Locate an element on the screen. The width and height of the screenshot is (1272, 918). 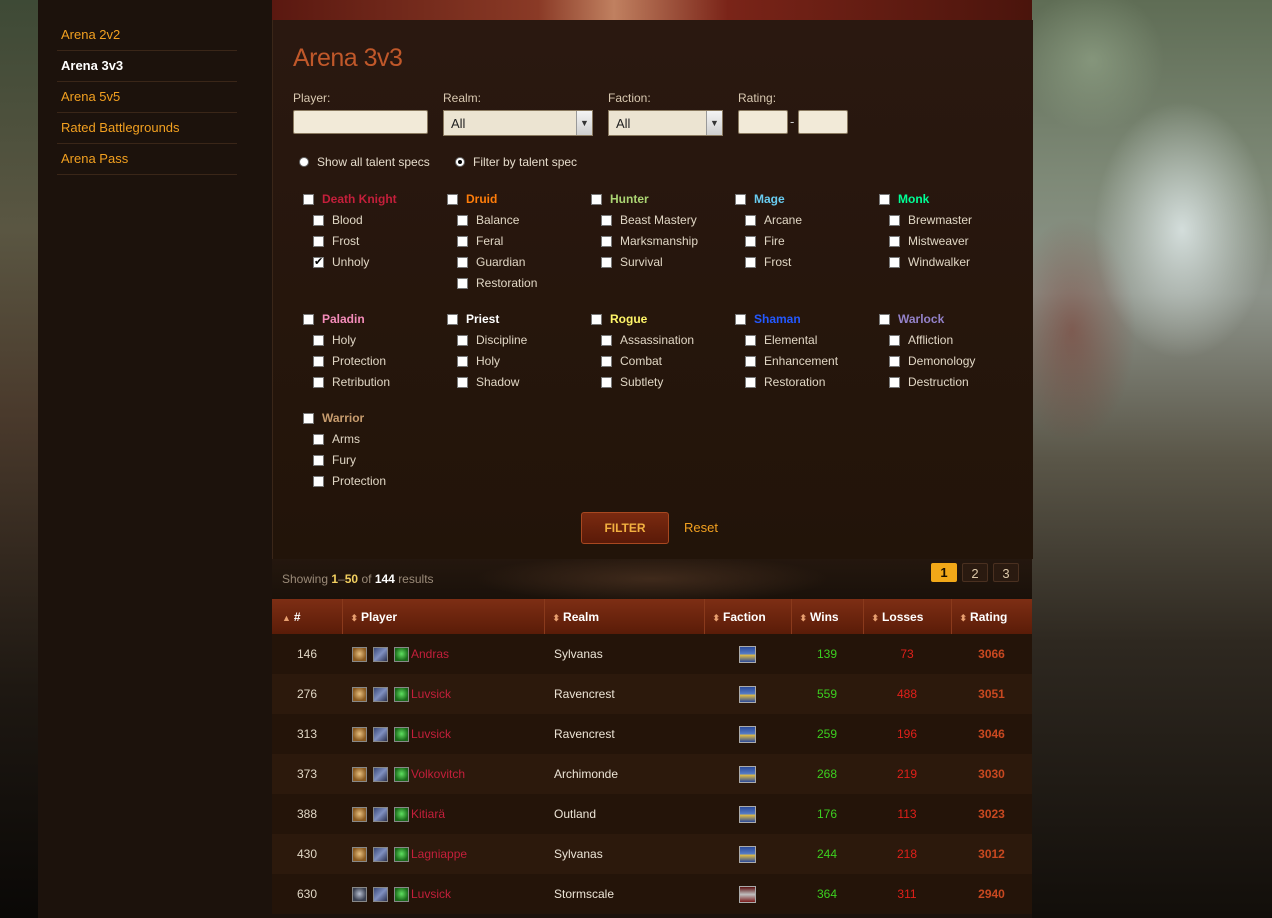
spec-filter-monk-mistweaver: Mistweaver is located at coordinates (929, 241).